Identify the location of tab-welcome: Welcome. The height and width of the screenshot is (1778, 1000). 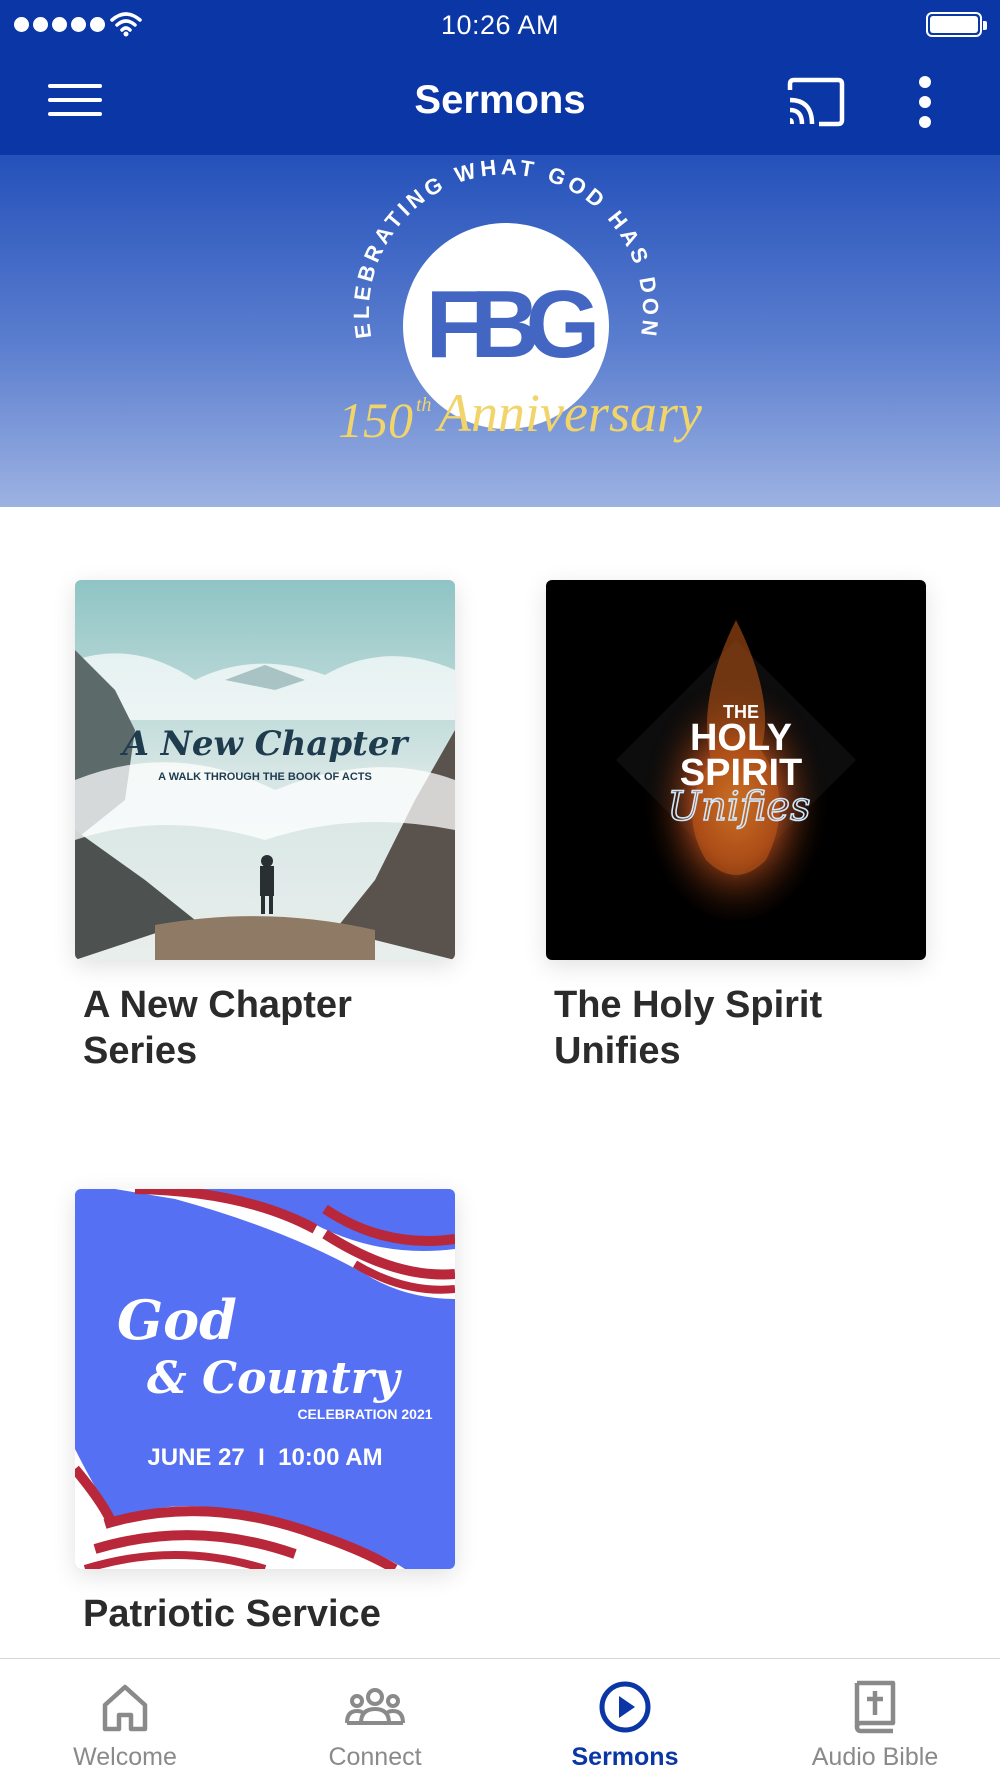
(125, 1718).